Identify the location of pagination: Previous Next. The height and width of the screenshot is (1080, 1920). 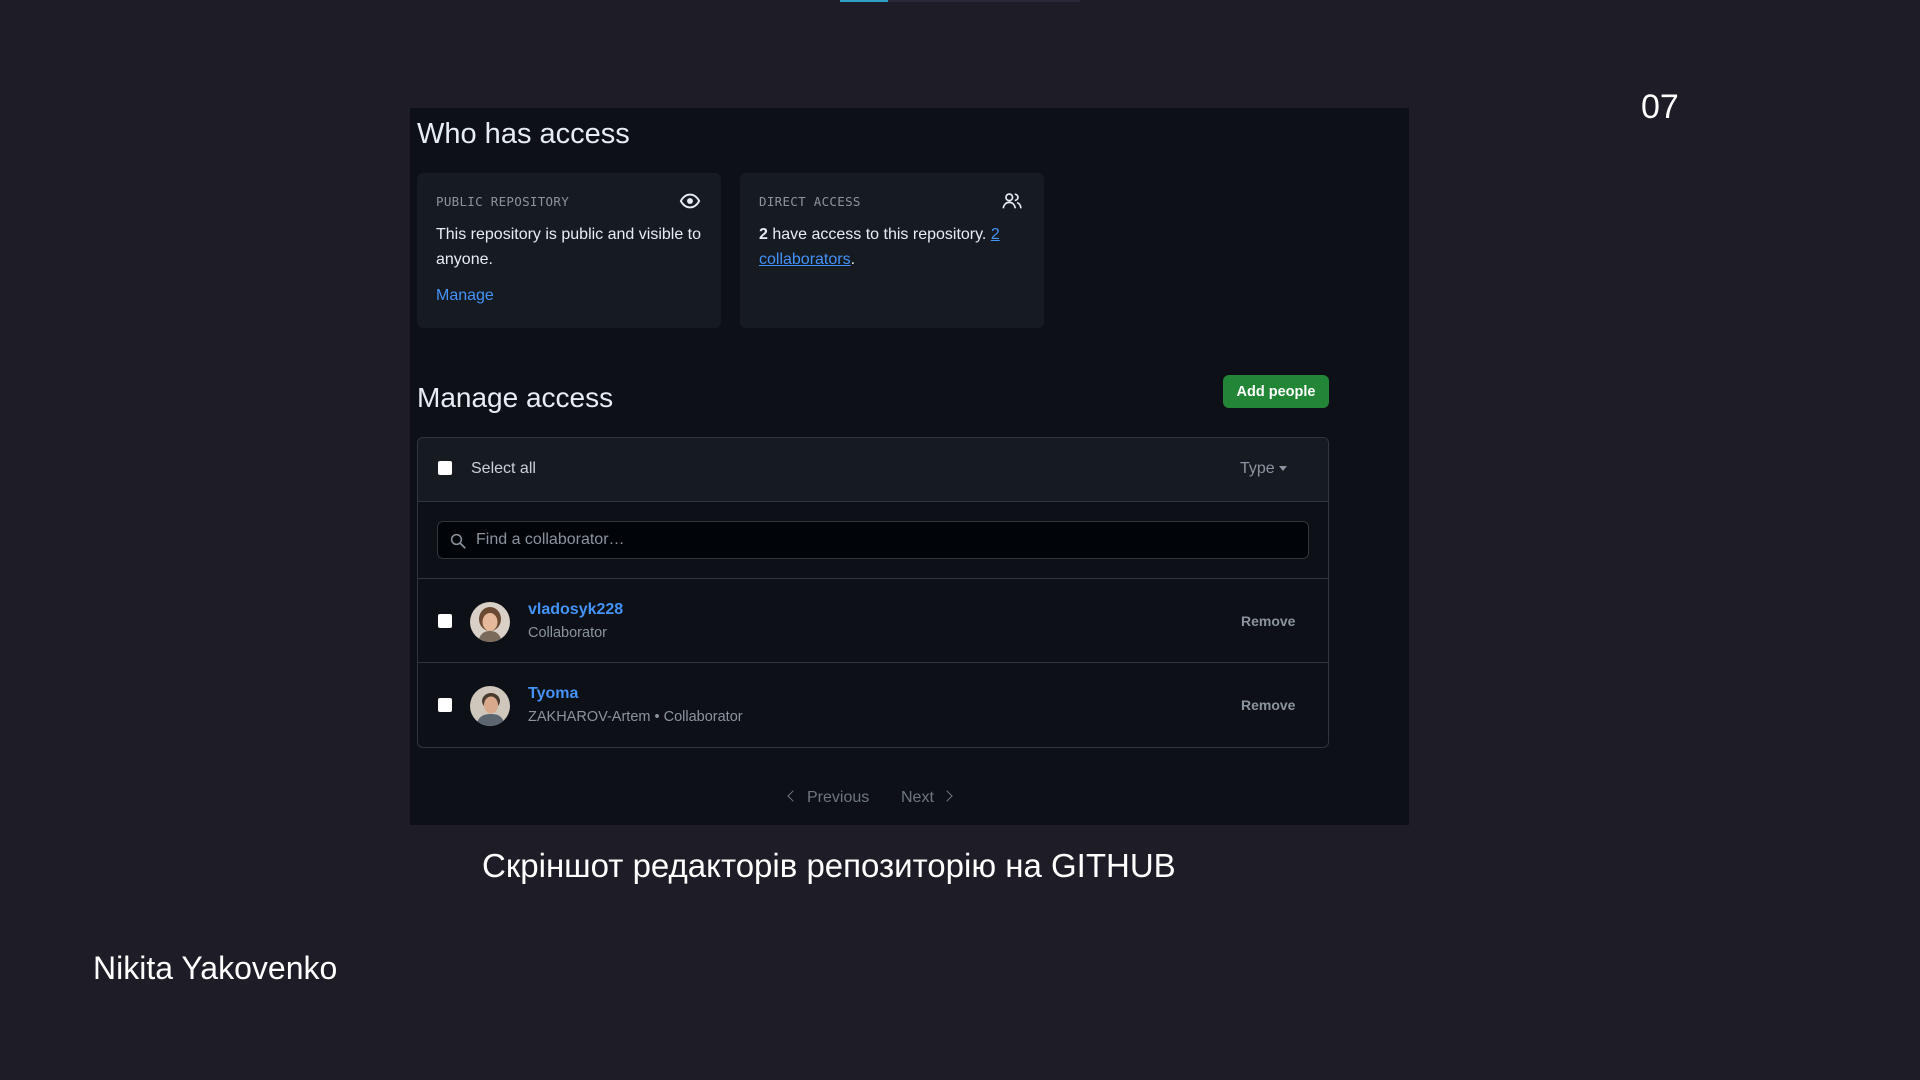
(888, 801).